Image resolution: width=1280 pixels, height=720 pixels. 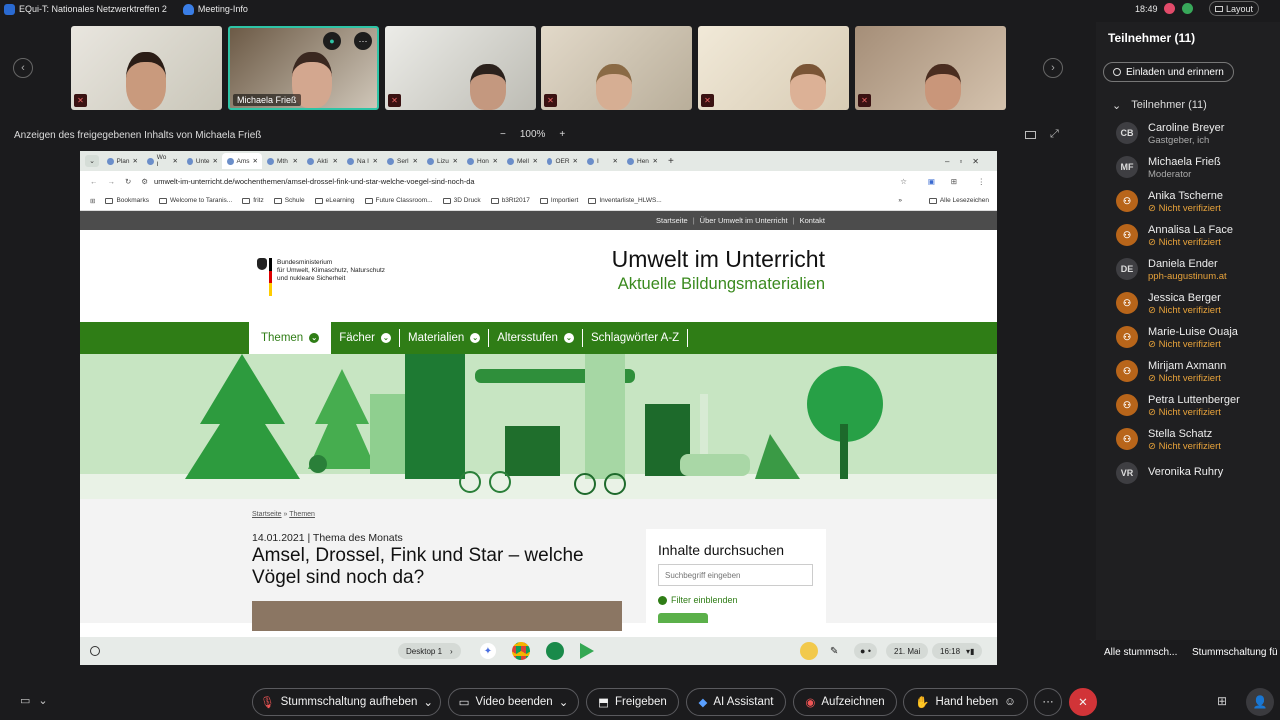 What do you see at coordinates (1053, 68) in the screenshot?
I see `next-videos-button: ›` at bounding box center [1053, 68].